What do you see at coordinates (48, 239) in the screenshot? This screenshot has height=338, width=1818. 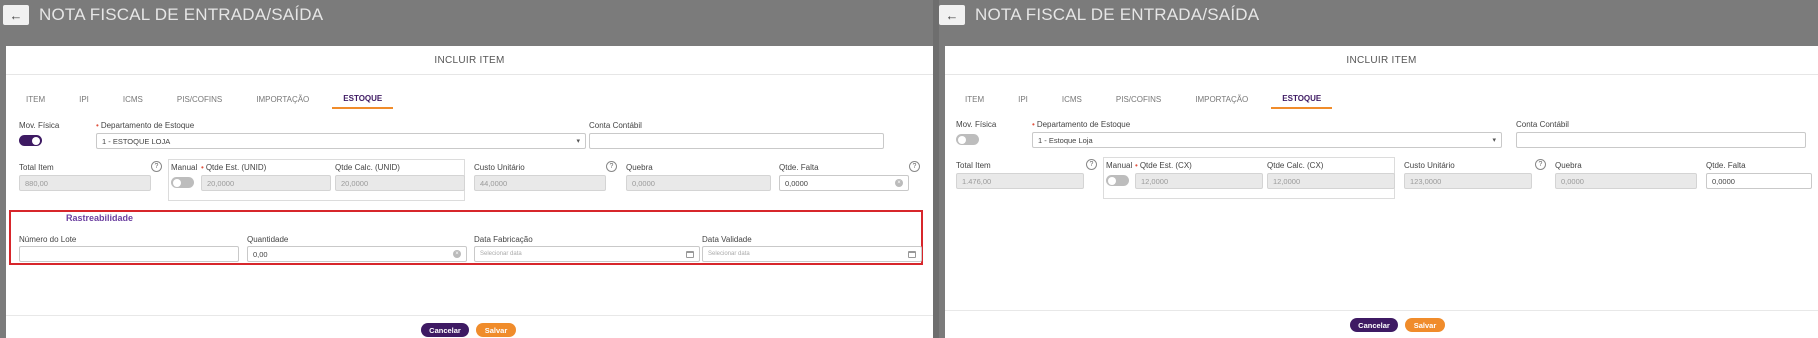 I see `numero-lote-label: Número do Lote` at bounding box center [48, 239].